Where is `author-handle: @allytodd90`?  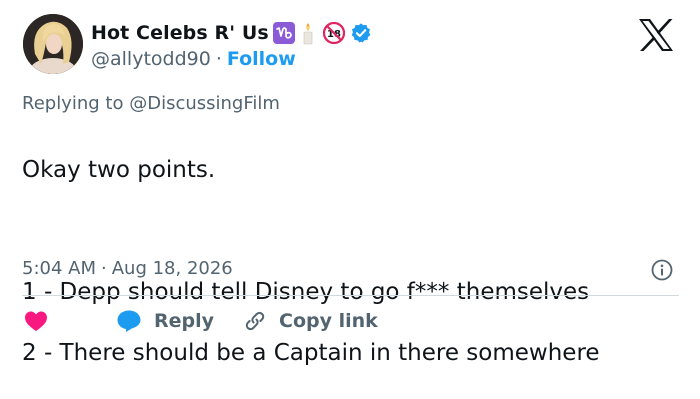
author-handle: @allytodd90 is located at coordinates (151, 59).